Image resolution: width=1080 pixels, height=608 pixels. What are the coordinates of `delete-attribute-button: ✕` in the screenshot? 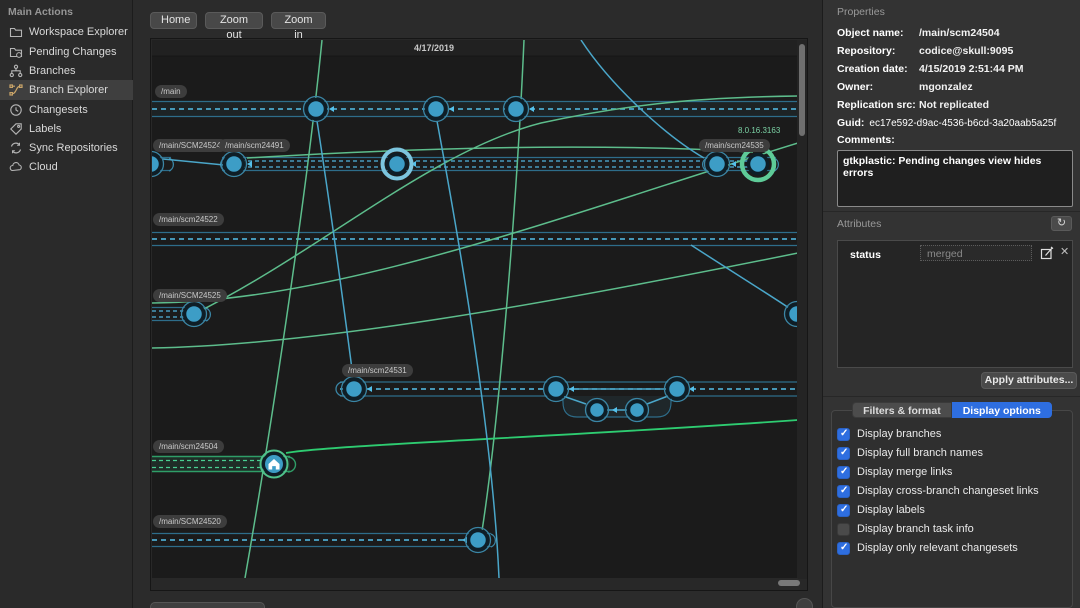 It's located at (1064, 251).